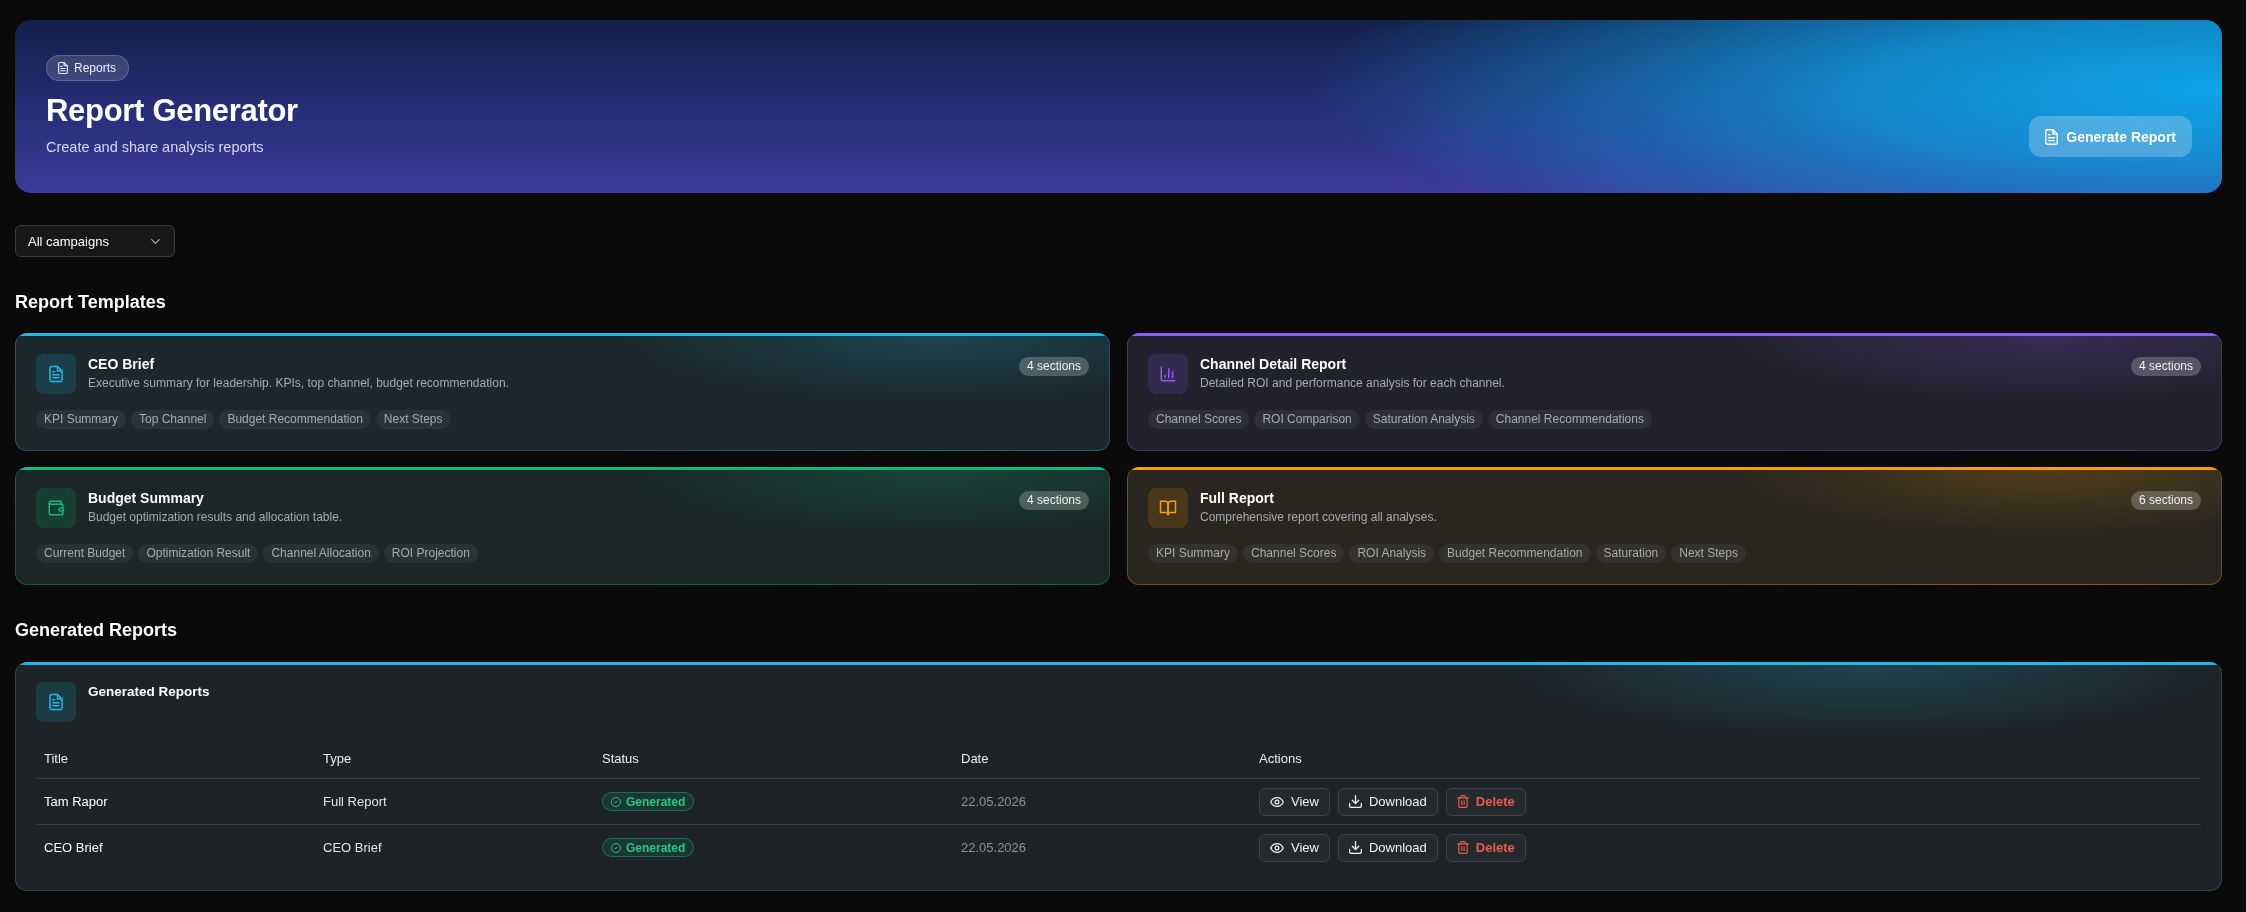 This screenshot has height=912, width=2246. I want to click on reports-card-title: Generated Reports, so click(149, 692).